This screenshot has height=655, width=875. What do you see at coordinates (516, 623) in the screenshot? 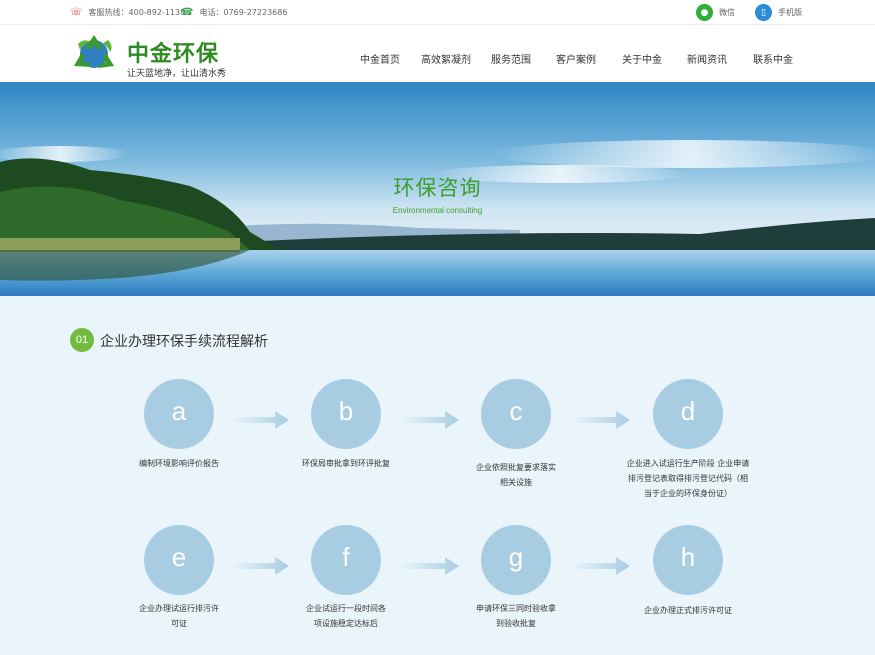
I see `step-g-line-2: 到验收批复` at bounding box center [516, 623].